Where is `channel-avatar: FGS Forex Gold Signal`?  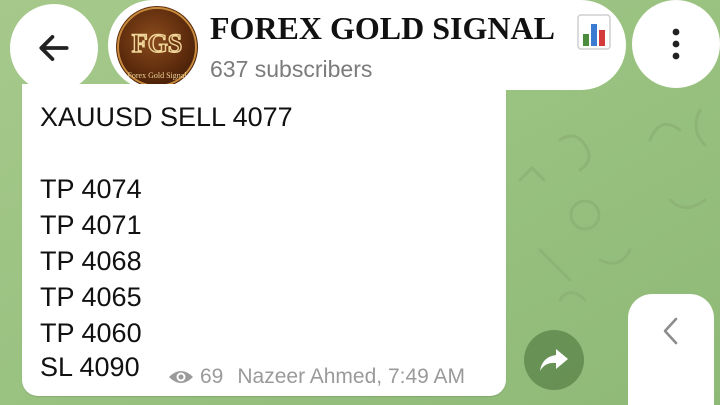
channel-avatar: FGS Forex Gold Signal is located at coordinates (157, 47).